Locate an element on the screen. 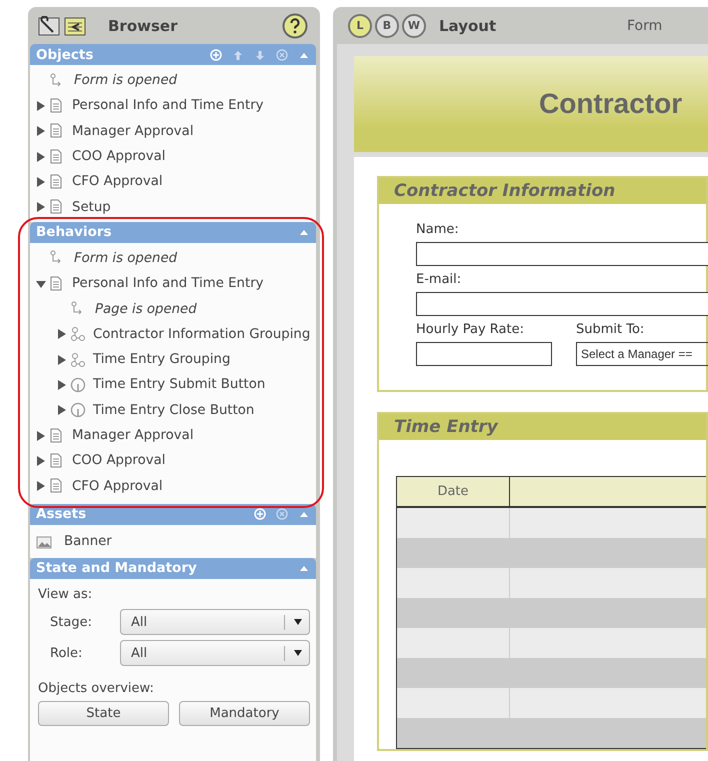 The height and width of the screenshot is (761, 708). tree-item: Setup is located at coordinates (91, 207).